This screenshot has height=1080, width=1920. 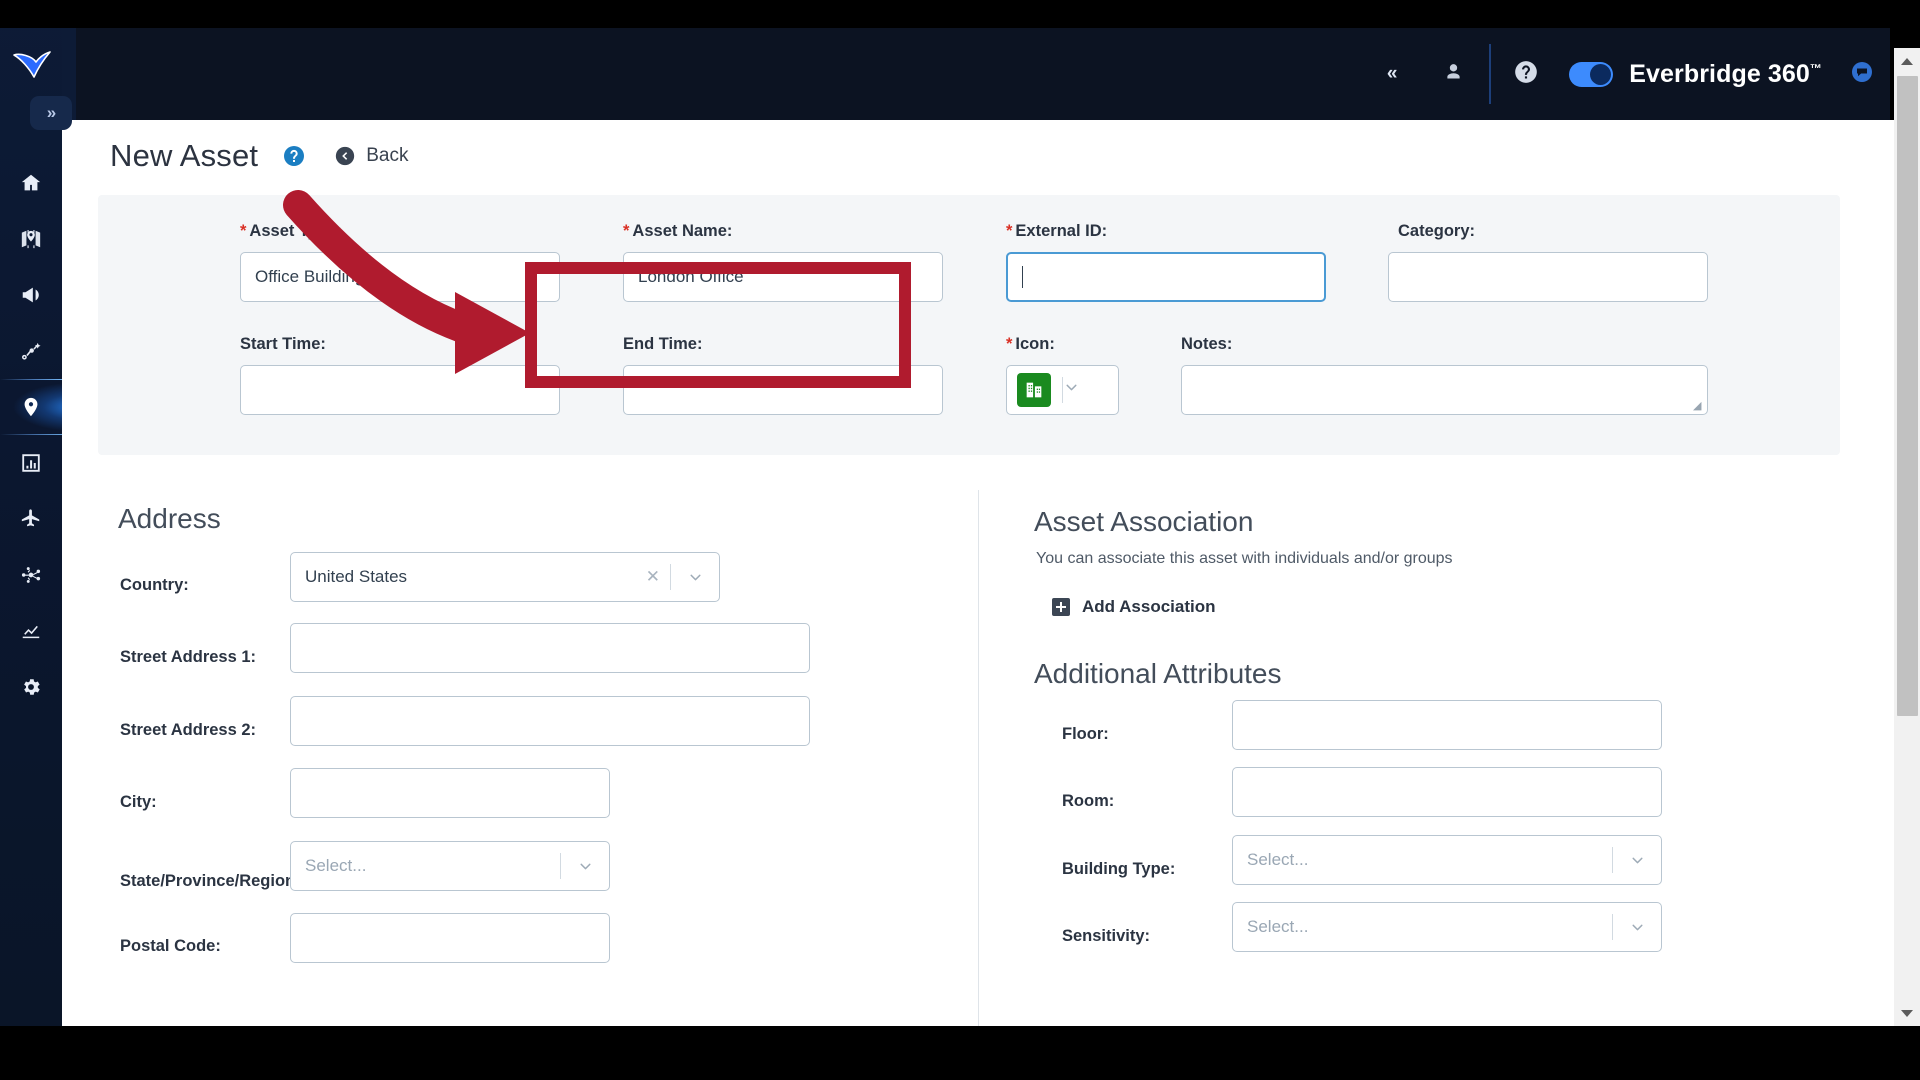 What do you see at coordinates (387, 155) in the screenshot?
I see `back-label: Back` at bounding box center [387, 155].